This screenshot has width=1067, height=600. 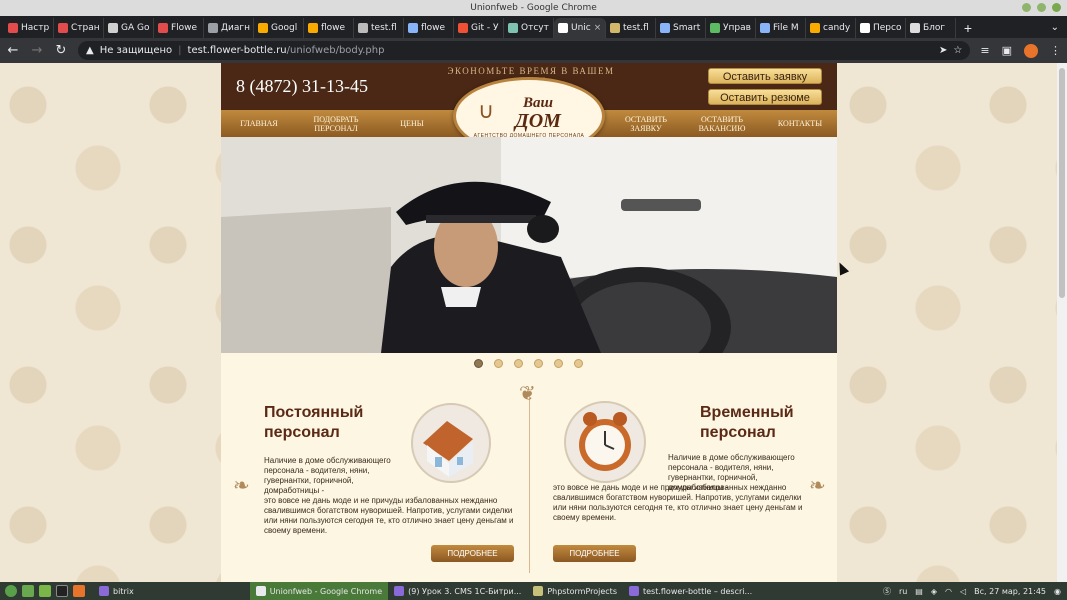 What do you see at coordinates (29, 28) in the screenshot?
I see `browser-tab: Настр` at bounding box center [29, 28].